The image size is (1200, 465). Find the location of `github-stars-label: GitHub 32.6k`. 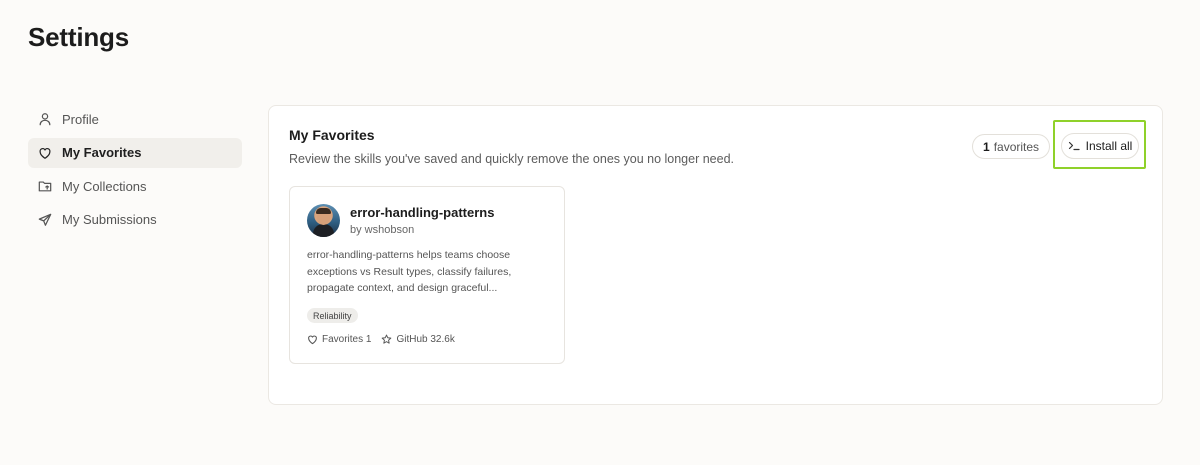

github-stars-label: GitHub 32.6k is located at coordinates (425, 339).